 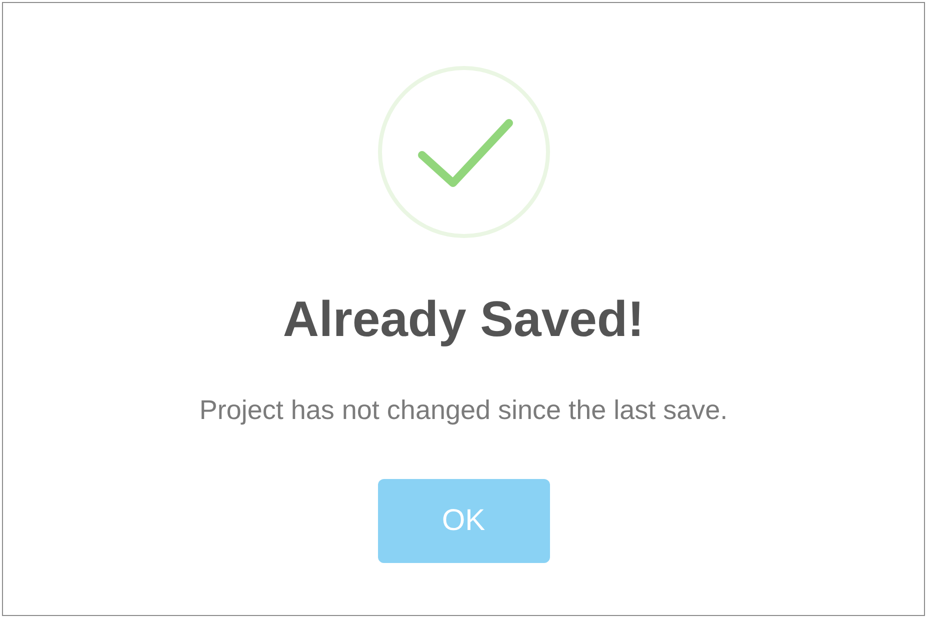 What do you see at coordinates (463, 410) in the screenshot?
I see `dialog-message: Project has not changed since the last save.` at bounding box center [463, 410].